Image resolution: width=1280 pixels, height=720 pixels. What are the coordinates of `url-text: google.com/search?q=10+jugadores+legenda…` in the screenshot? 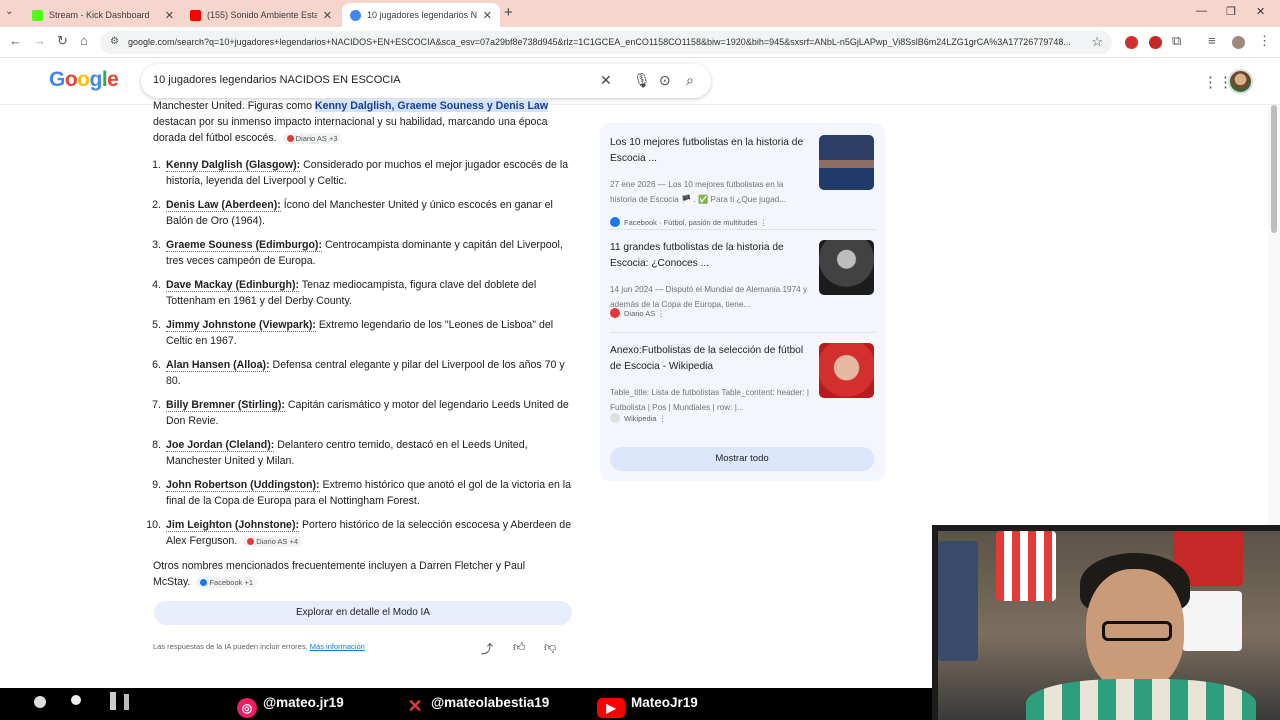 It's located at (608, 42).